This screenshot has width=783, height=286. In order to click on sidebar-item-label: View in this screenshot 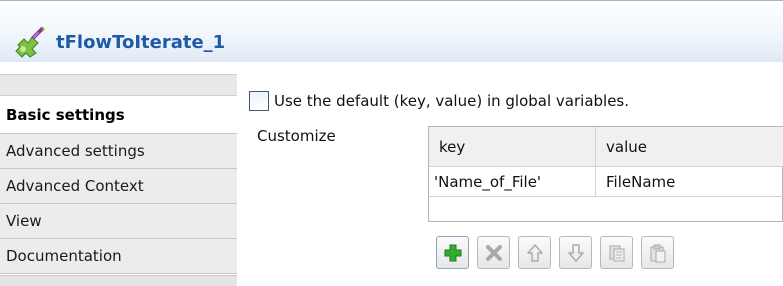, I will do `click(24, 221)`.